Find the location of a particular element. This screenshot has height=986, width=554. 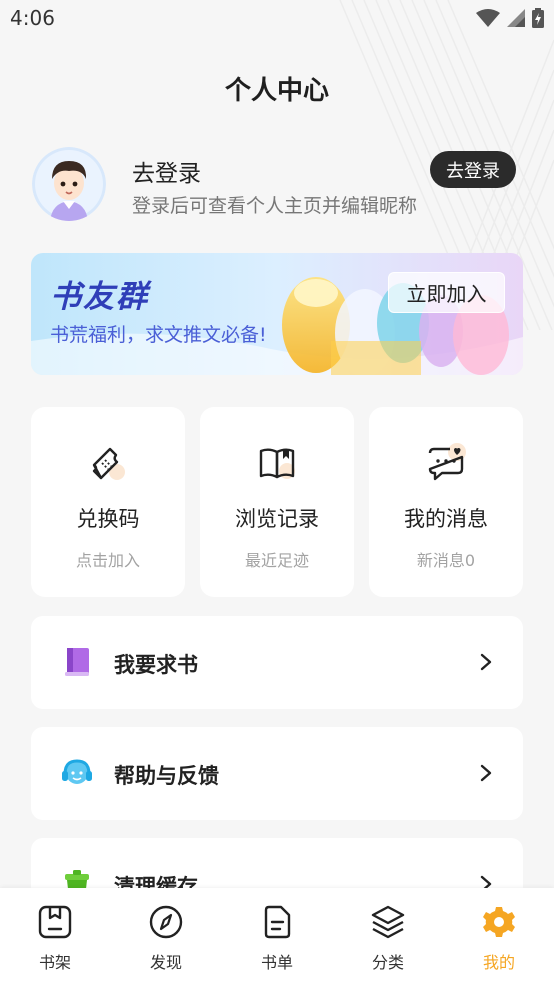

nav-bookshelf: 书架 is located at coordinates (55, 939).